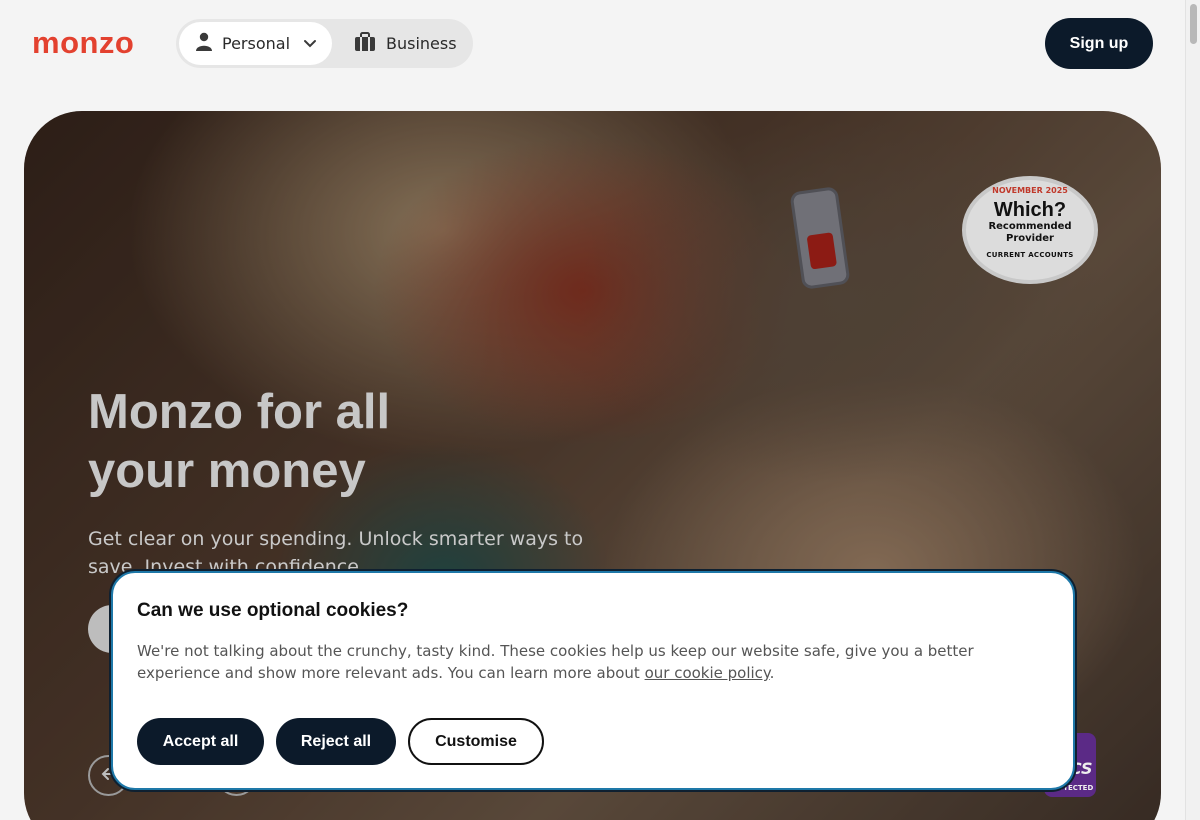 This screenshot has height=820, width=1200. What do you see at coordinates (336, 741) in the screenshot?
I see `reject-all-button: Reject all` at bounding box center [336, 741].